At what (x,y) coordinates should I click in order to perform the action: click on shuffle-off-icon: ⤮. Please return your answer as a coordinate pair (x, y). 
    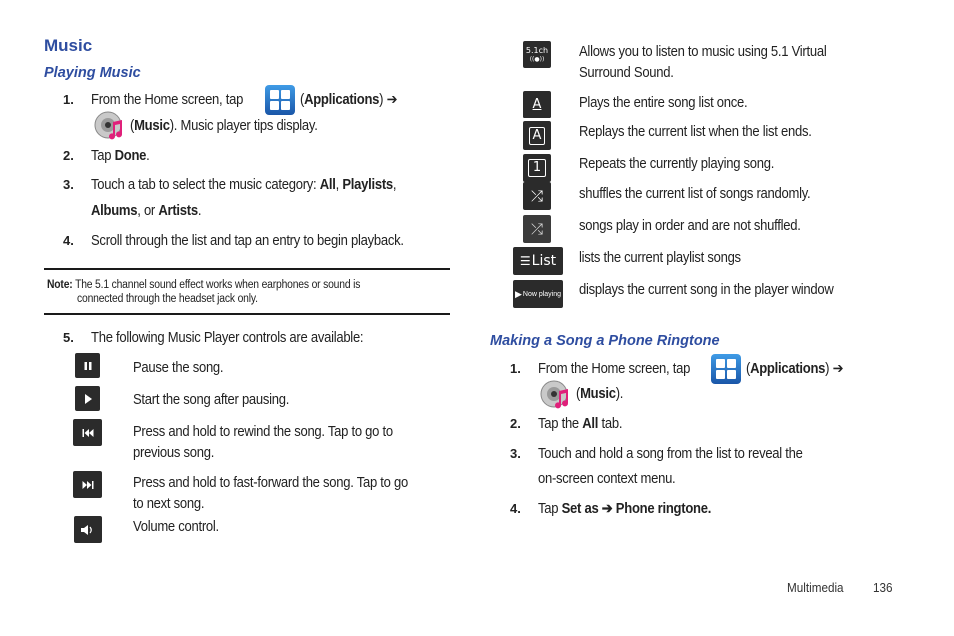
    Looking at the image, I should click on (537, 229).